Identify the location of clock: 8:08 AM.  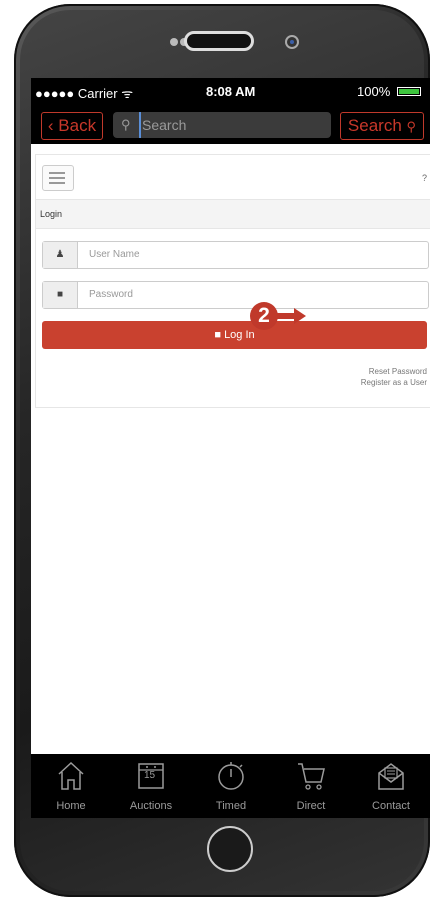
(231, 91).